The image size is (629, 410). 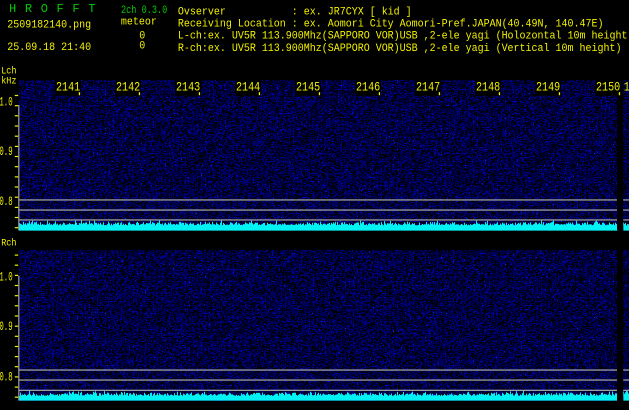 What do you see at coordinates (68, 87) in the screenshot?
I see `svg-text: 2141` at bounding box center [68, 87].